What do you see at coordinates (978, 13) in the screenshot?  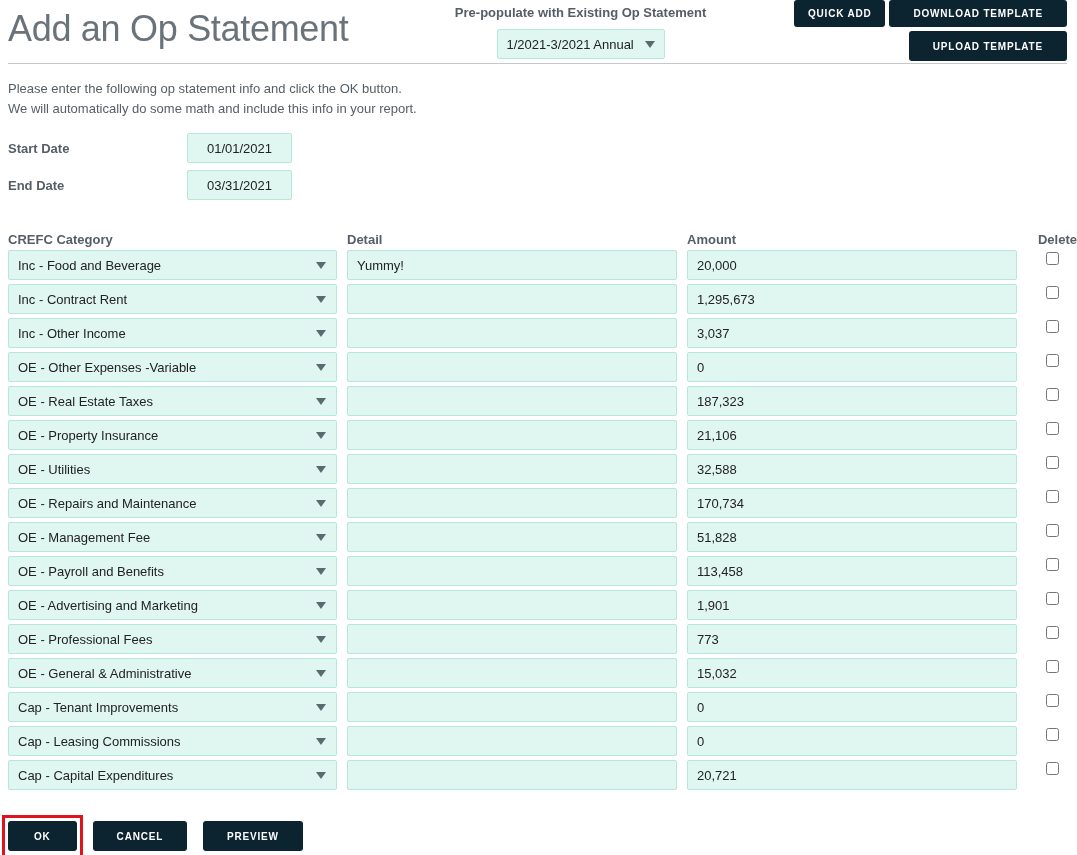 I see `toolbar-button: DOWNLOAD TEMPLATE` at bounding box center [978, 13].